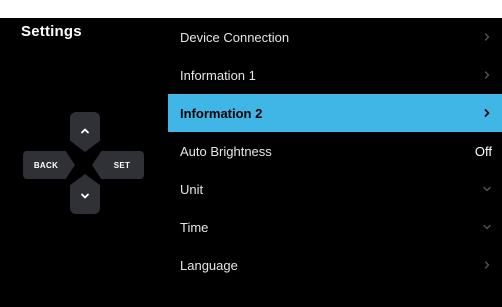 This screenshot has width=502, height=307. Describe the element at coordinates (226, 151) in the screenshot. I see `menu-item-label: Auto Brightness` at that location.